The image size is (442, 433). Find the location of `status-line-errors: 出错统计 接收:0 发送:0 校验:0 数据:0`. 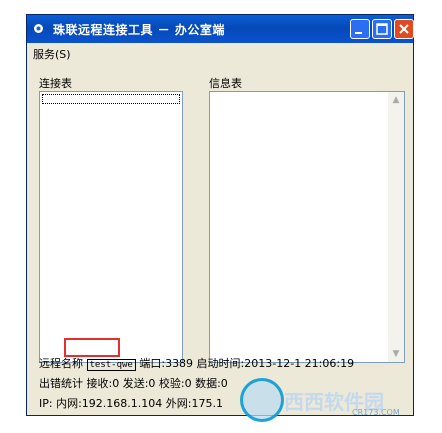

status-line-errors: 出错统计 接收:0 发送:0 校验:0 数据:0 is located at coordinates (133, 383).